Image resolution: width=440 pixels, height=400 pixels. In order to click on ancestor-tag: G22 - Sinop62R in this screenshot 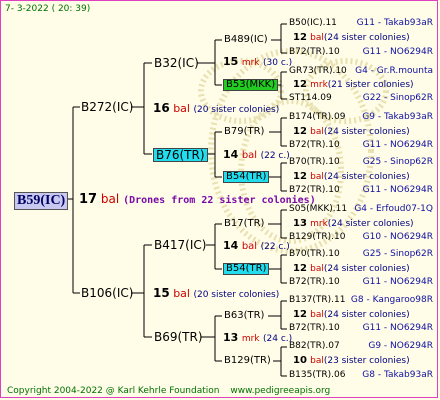, I will do `click(397, 98)`.